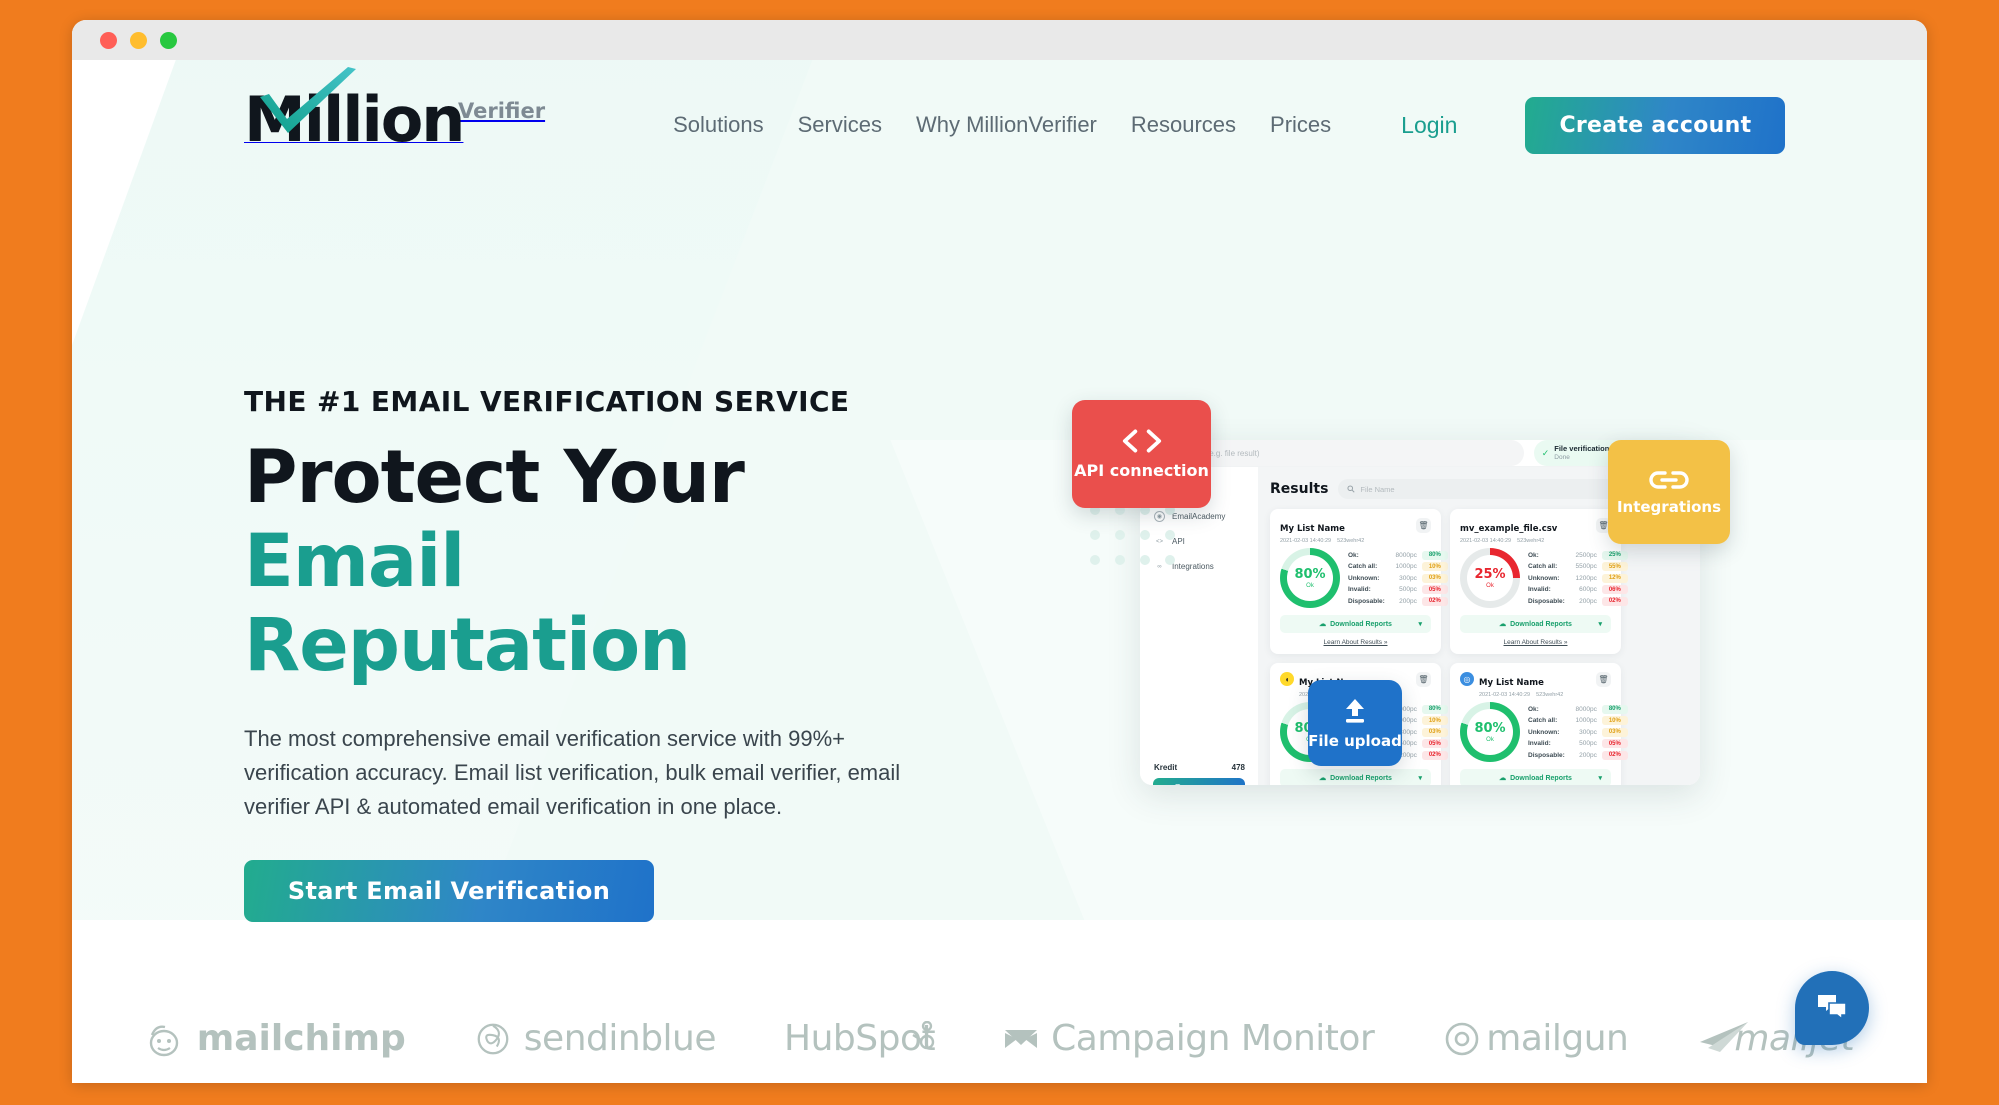  I want to click on stat-row: Disposable: 200pc 02%, so click(1578, 601).